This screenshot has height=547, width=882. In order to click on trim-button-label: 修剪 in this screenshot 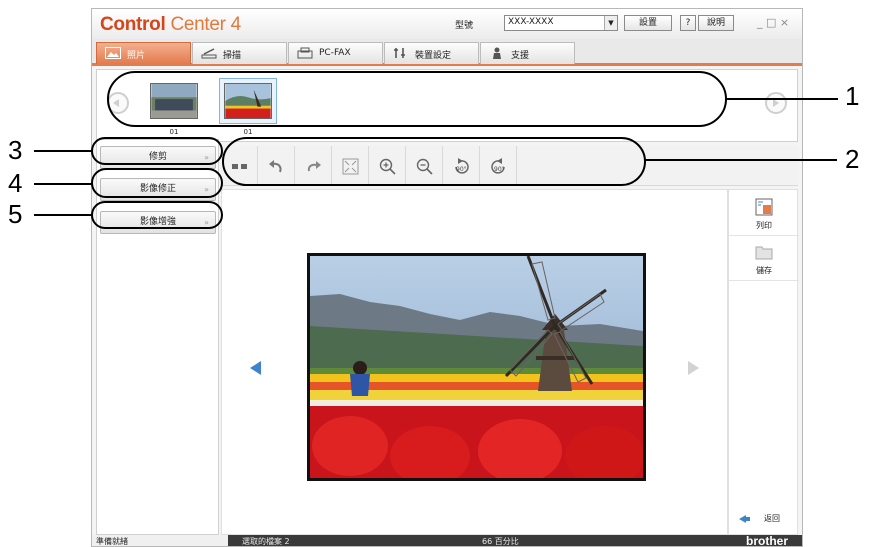, I will do `click(157, 157)`.